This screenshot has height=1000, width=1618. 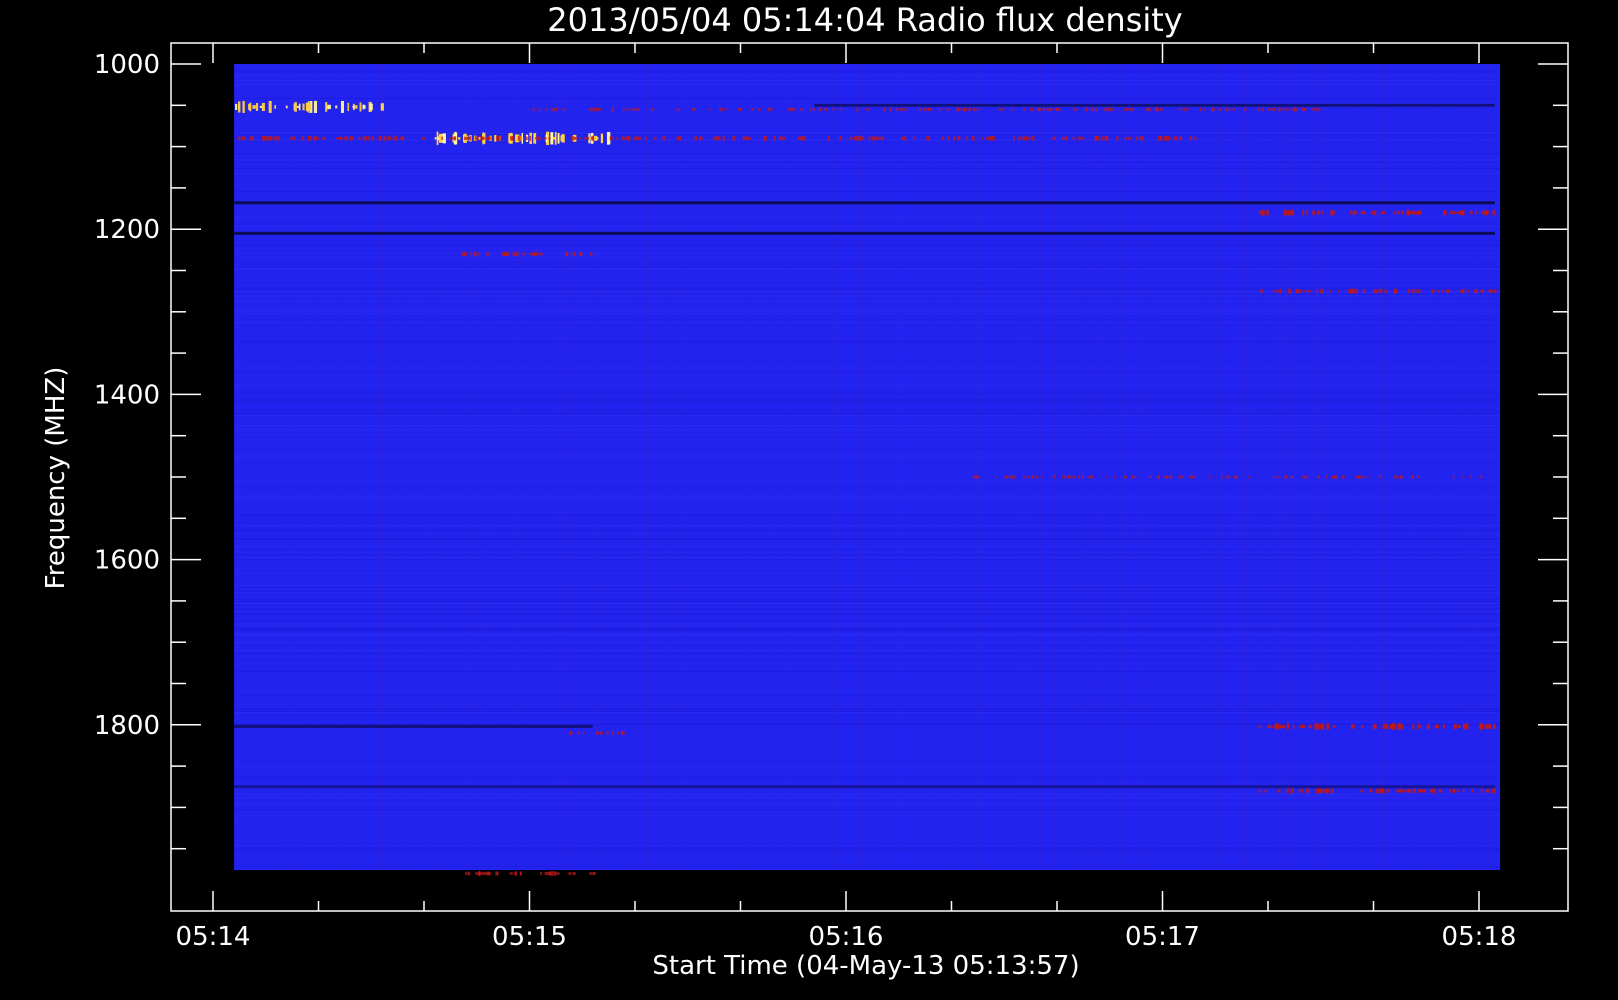 I want to click on x-tick-label: 05:14, so click(x=213, y=937).